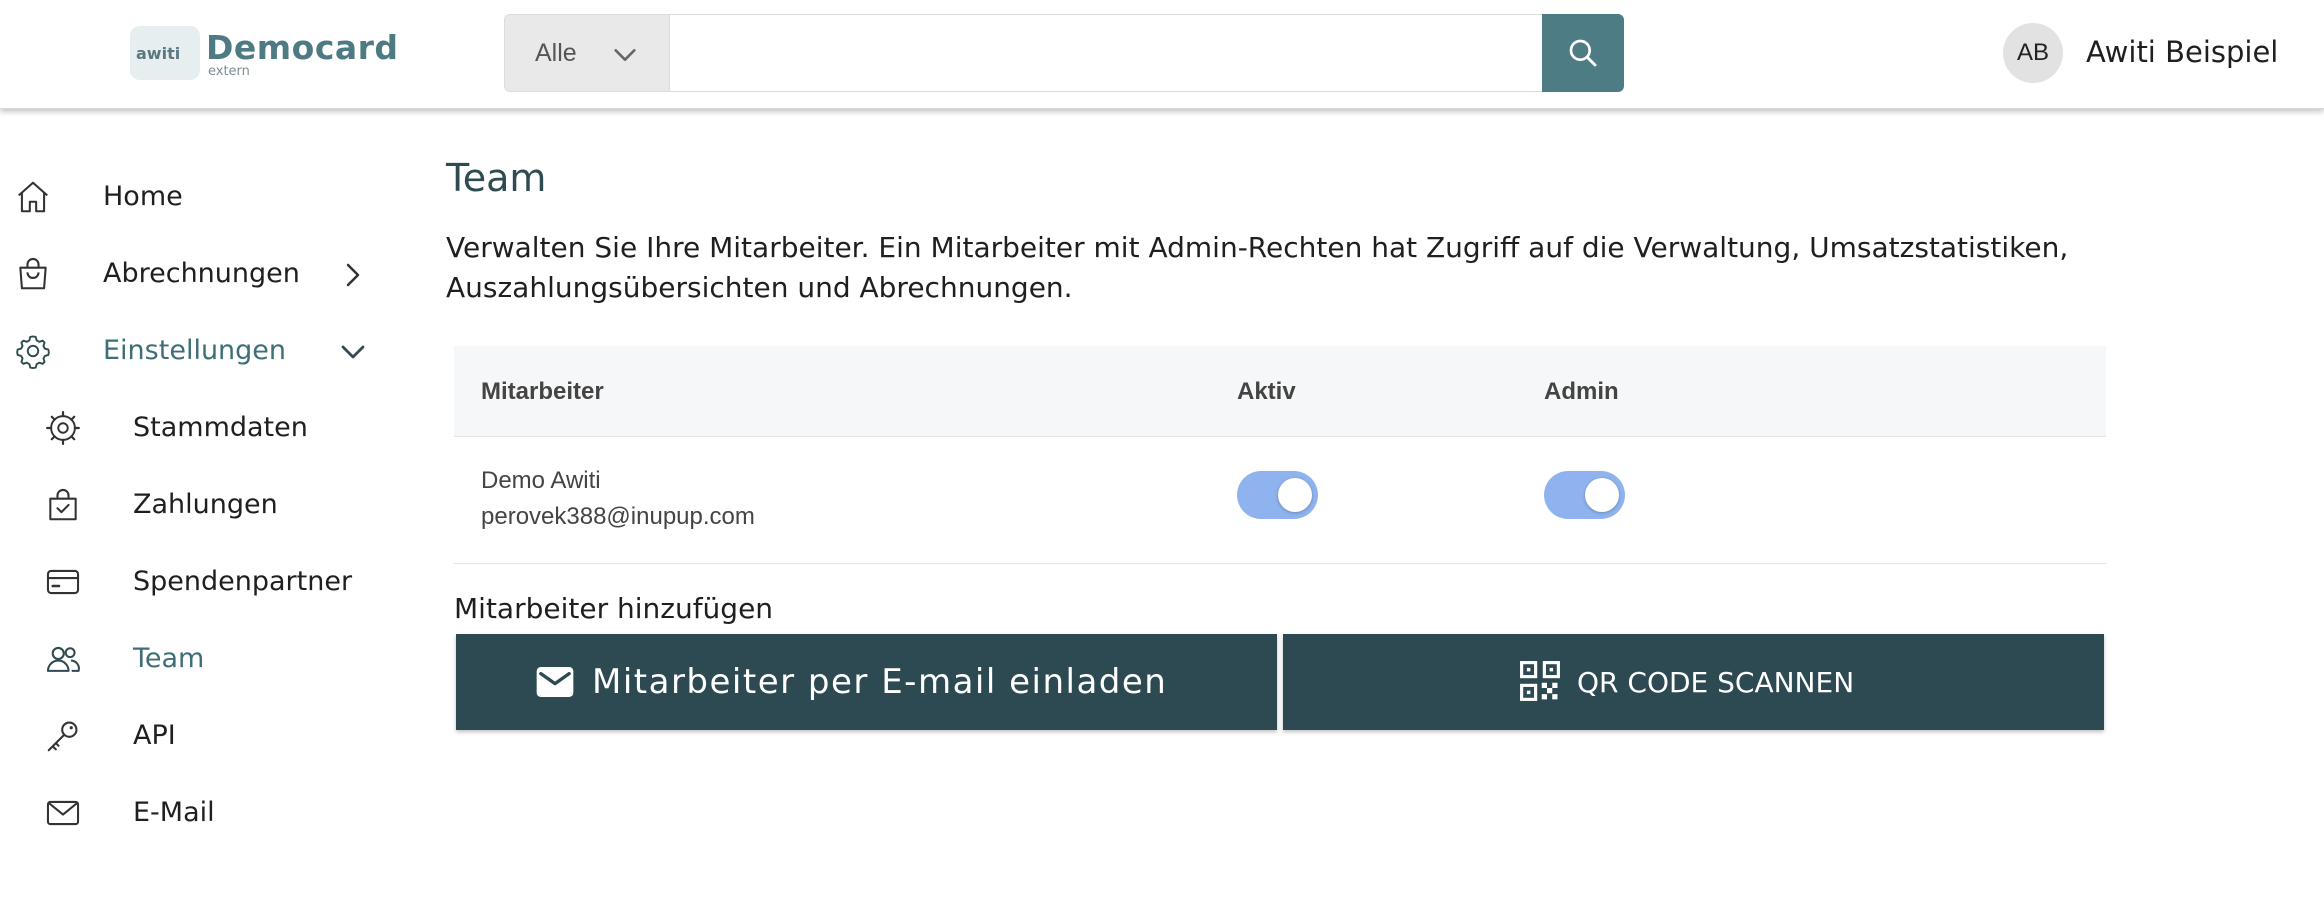  I want to click on page-title: Team, so click(496, 178).